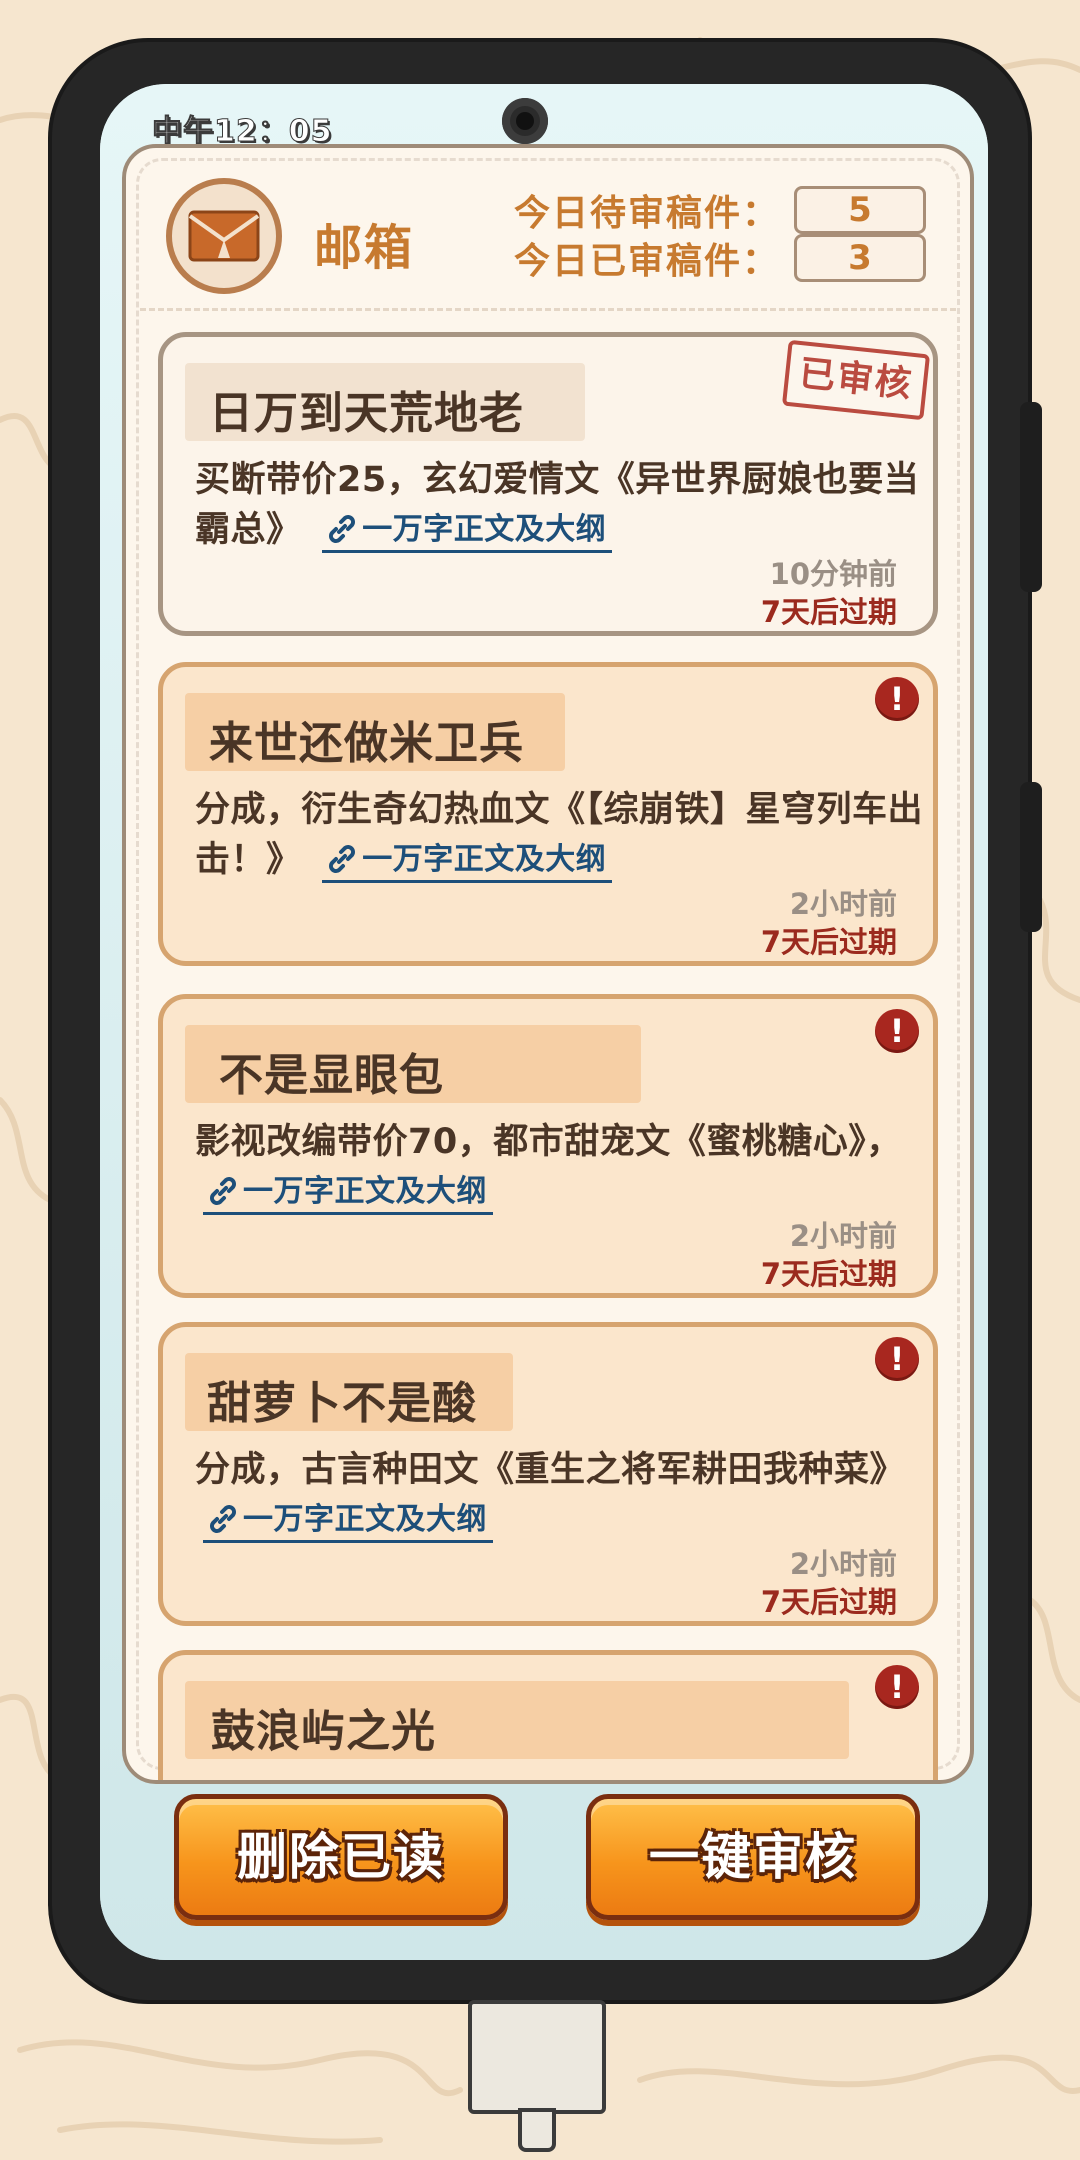  I want to click on review-all-button: 一键审核, so click(753, 1857).